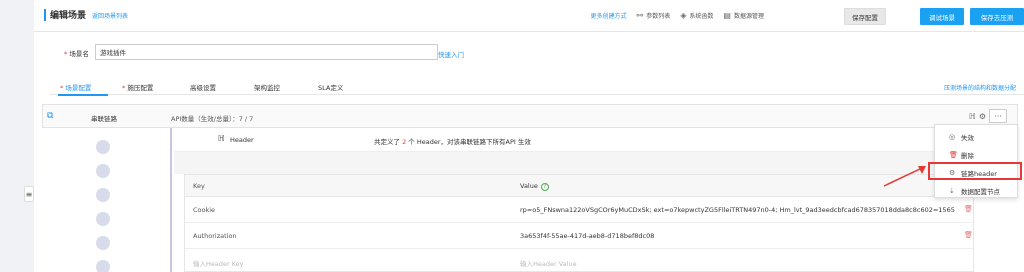  Describe the element at coordinates (677, 15) in the screenshot. I see `top-menu: 更多创建方式 ⚯ 参数列表 ◈ 系统函数 ▤ 数据源管理` at that location.